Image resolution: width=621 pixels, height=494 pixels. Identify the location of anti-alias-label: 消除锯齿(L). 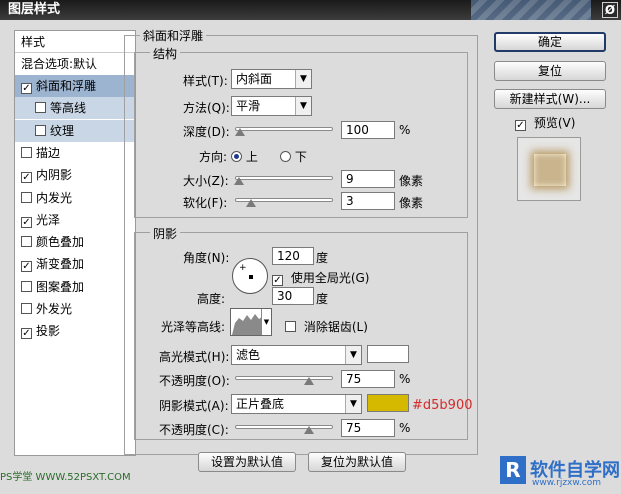
(335, 327).